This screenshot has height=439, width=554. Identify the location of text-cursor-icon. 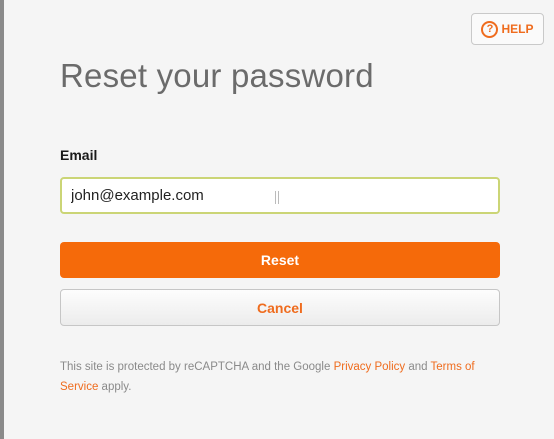
(277, 197).